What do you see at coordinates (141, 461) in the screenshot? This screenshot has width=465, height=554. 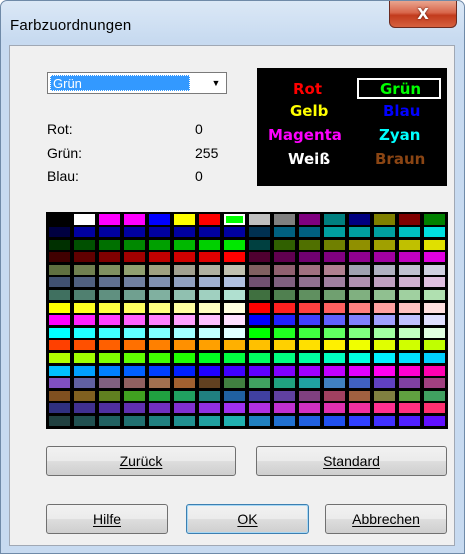 I see `back-button: Zurück` at bounding box center [141, 461].